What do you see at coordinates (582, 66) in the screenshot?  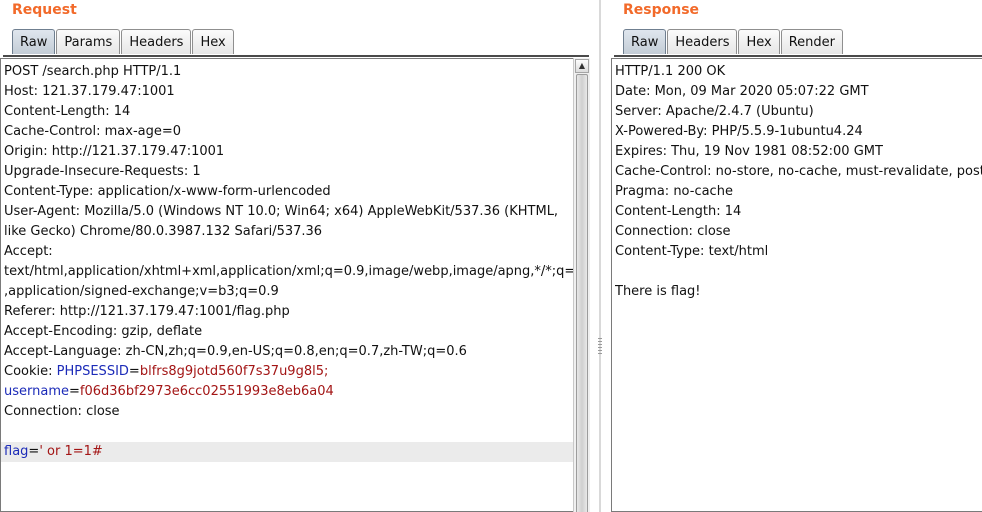 I see `scroll-up-icon: ▲` at bounding box center [582, 66].